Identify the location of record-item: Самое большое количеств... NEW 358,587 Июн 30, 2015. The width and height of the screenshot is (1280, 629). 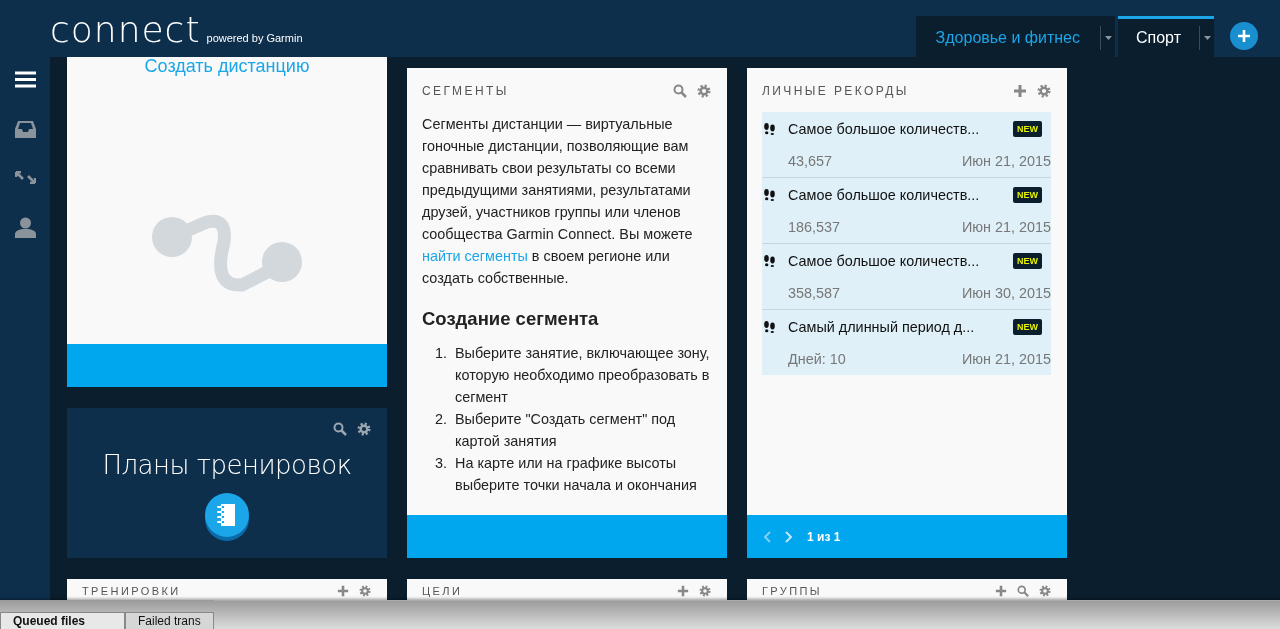
(906, 277).